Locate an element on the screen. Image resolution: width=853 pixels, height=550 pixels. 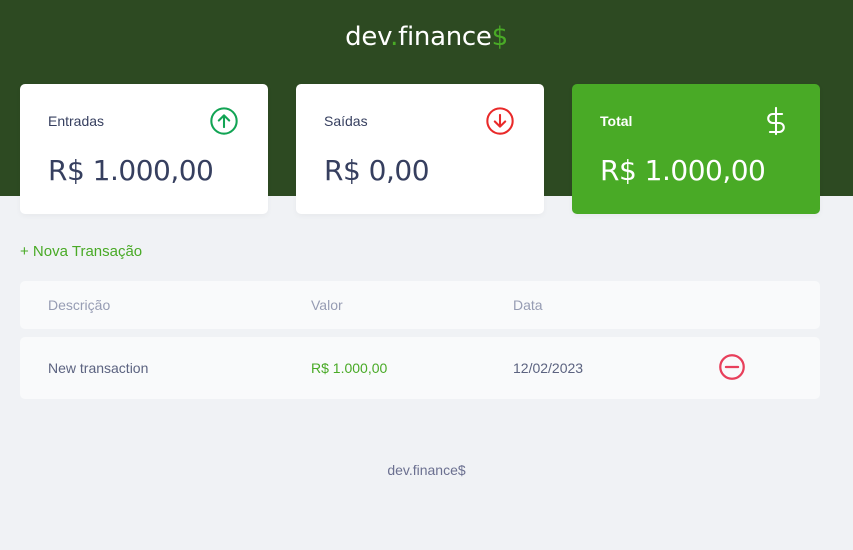
minus-circle-icon is located at coordinates (732, 367).